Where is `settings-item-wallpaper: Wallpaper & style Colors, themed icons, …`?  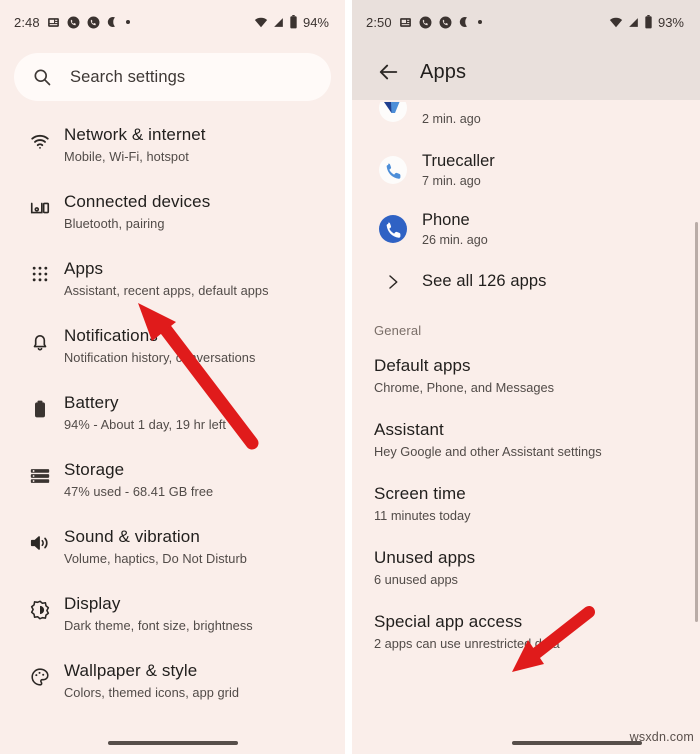 settings-item-wallpaper: Wallpaper & style Colors, themed icons, … is located at coordinates (172, 680).